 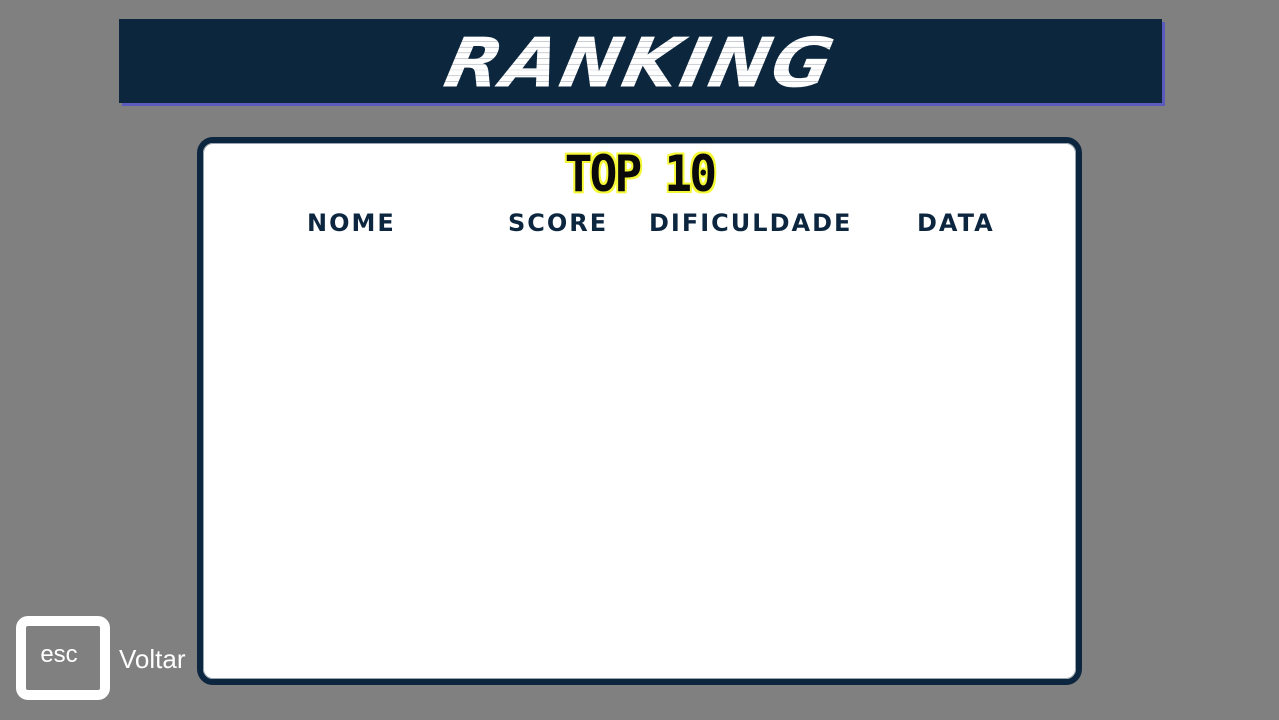 What do you see at coordinates (59, 654) in the screenshot?
I see `esc-key-label: esc` at bounding box center [59, 654].